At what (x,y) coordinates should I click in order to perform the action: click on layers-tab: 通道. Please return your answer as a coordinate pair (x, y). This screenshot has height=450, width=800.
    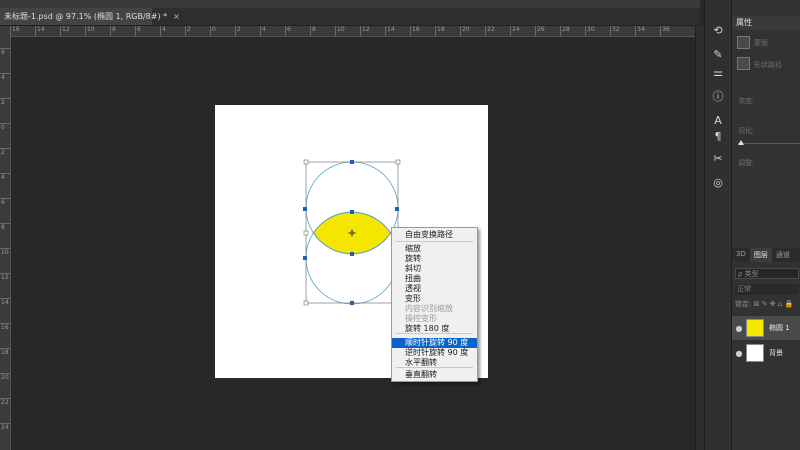
    Looking at the image, I should click on (783, 255).